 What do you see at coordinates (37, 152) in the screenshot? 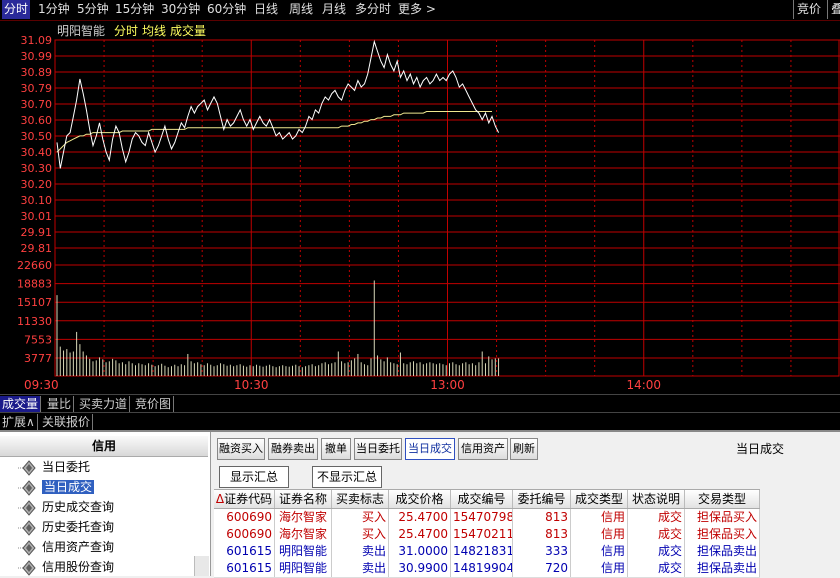
I see `price-tick-label: 30.40` at bounding box center [37, 152].